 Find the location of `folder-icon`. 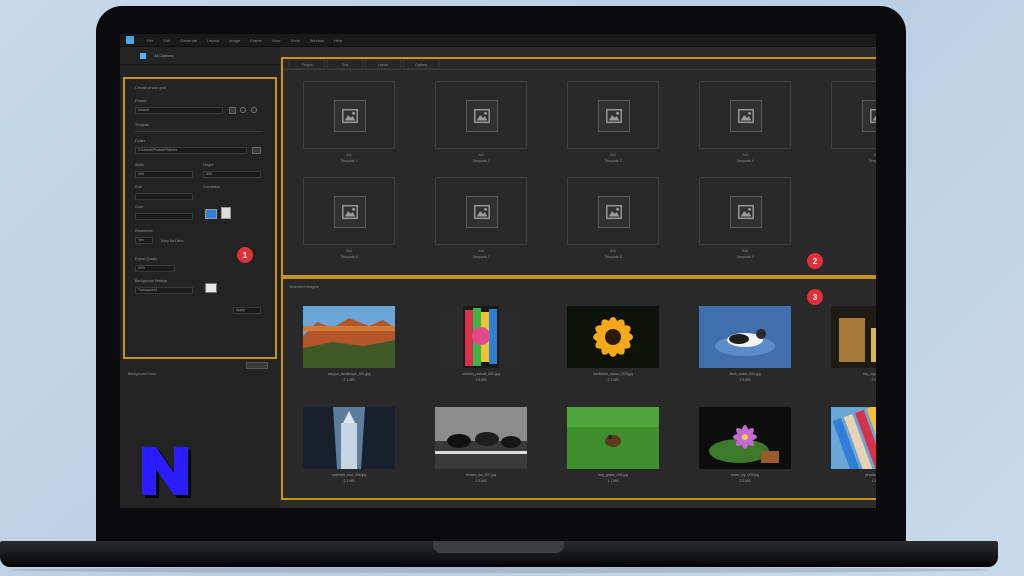

folder-icon is located at coordinates (256, 150).